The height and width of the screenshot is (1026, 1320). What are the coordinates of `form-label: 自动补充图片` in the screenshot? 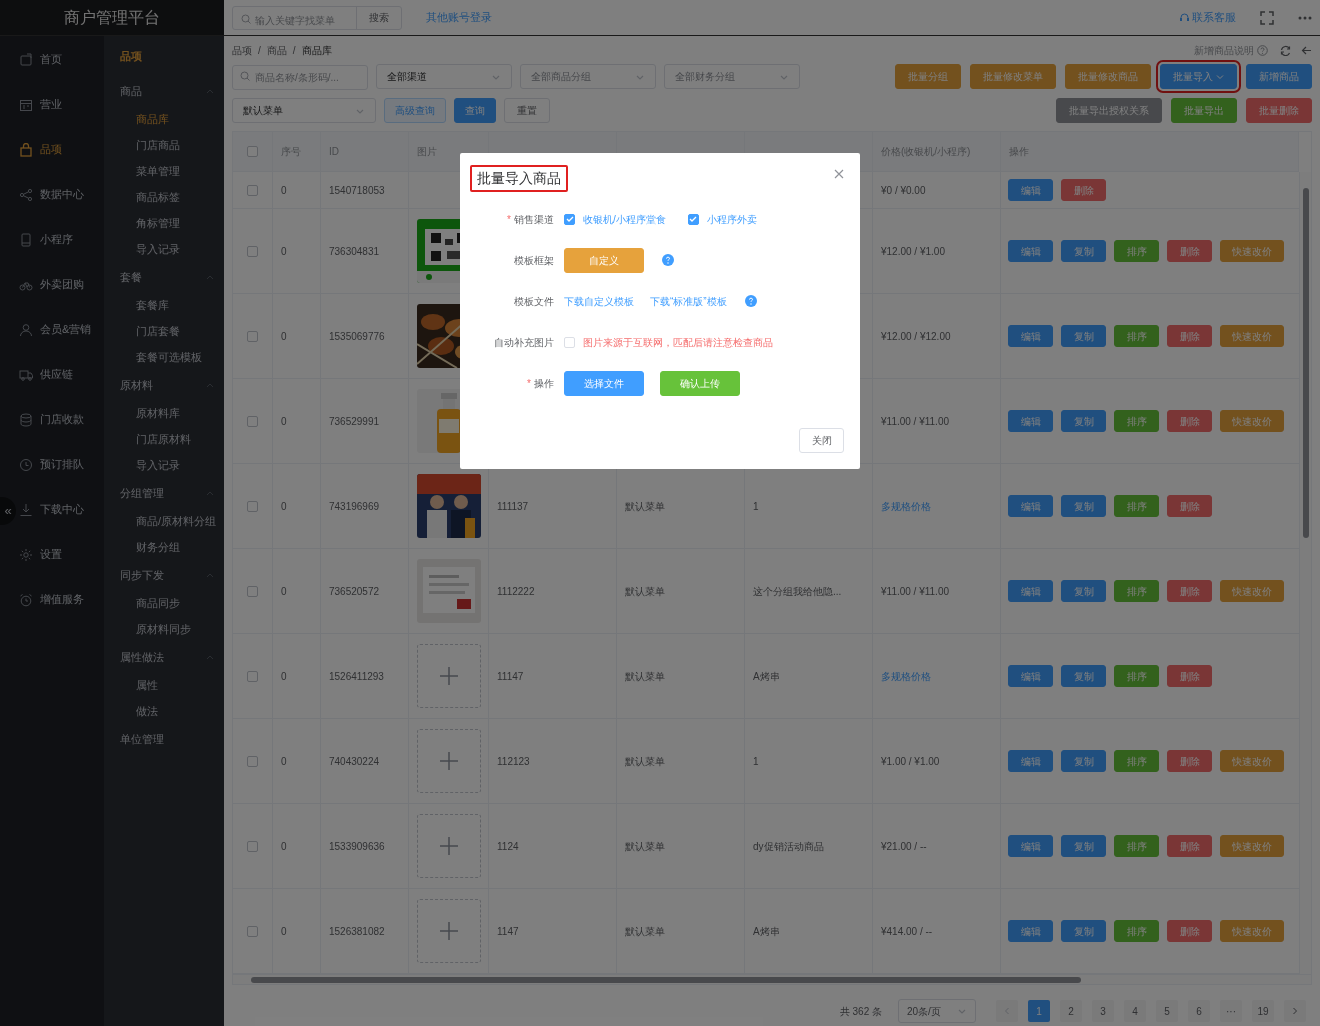 It's located at (524, 342).